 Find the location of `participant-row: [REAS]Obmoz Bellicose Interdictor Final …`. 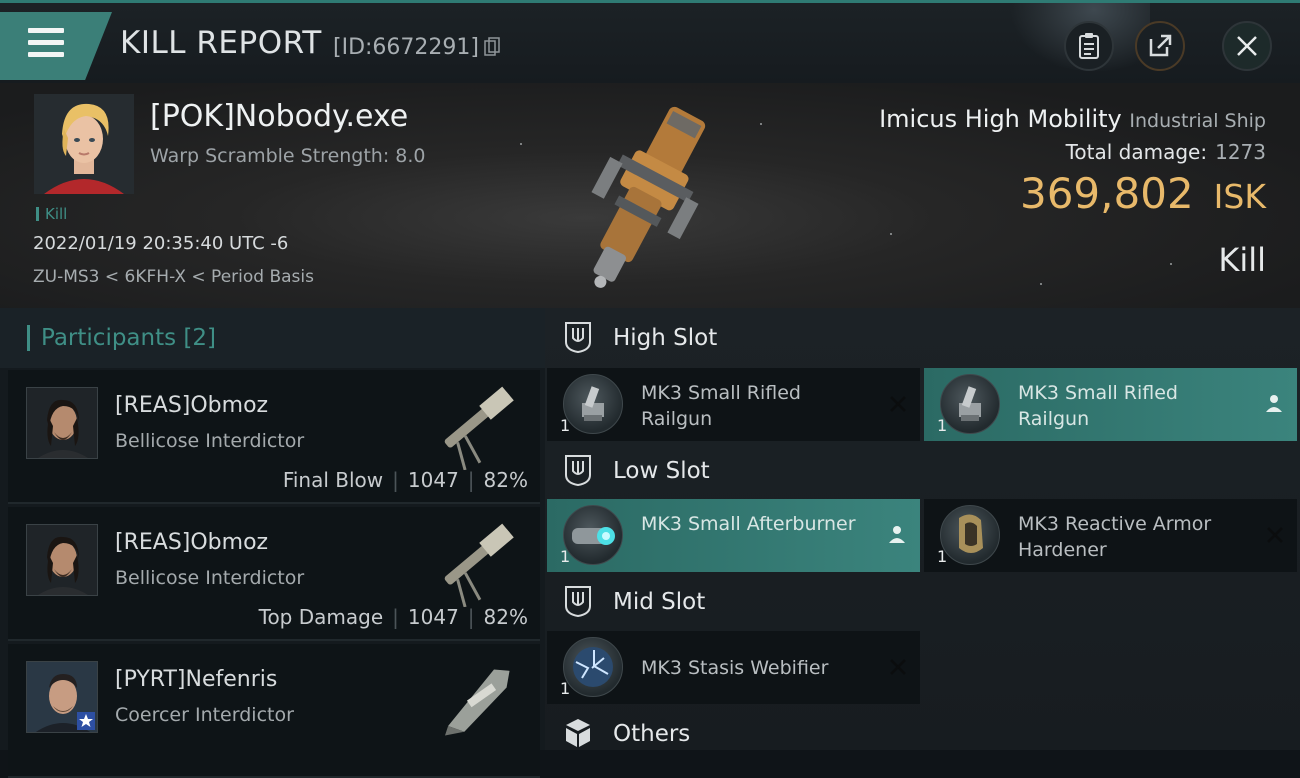

participant-row: [REAS]Obmoz Bellicose Interdictor Final … is located at coordinates (274, 437).